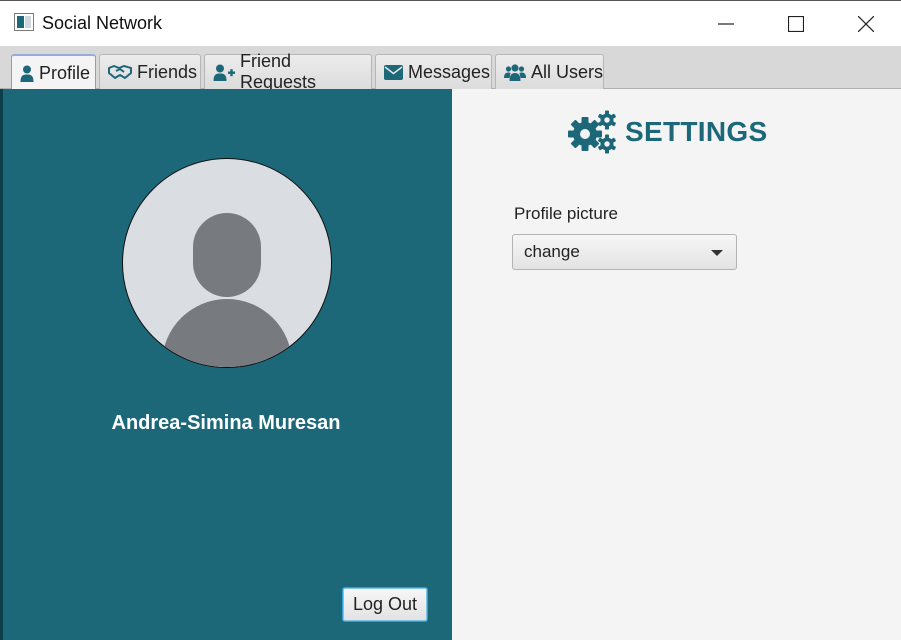 This screenshot has width=901, height=640. What do you see at coordinates (592, 132) in the screenshot?
I see `gears-icon` at bounding box center [592, 132].